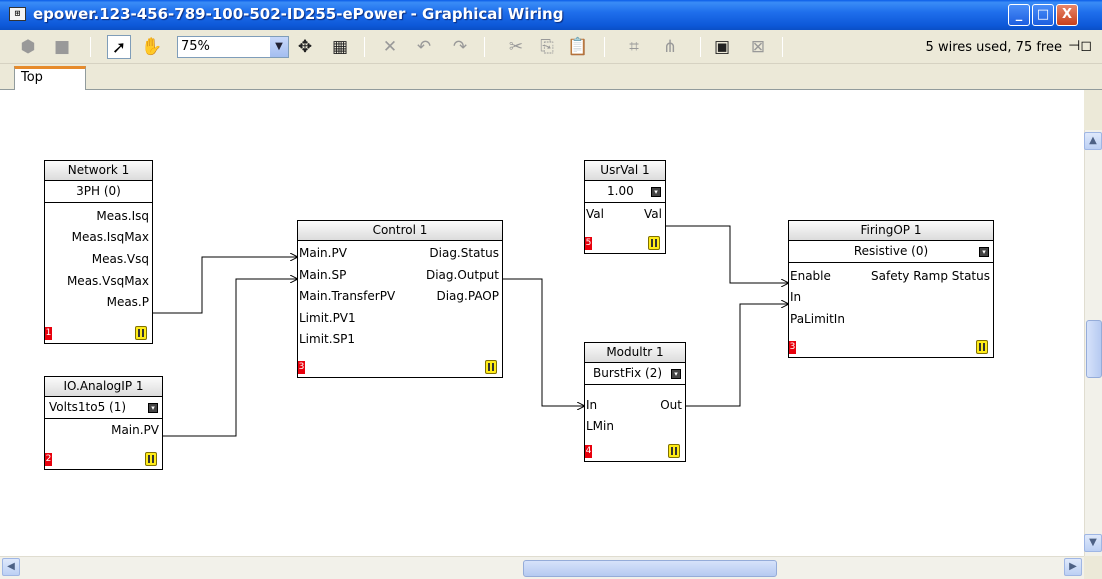  What do you see at coordinates (11, 567) in the screenshot?
I see `scroll-left-button: ◀` at bounding box center [11, 567].